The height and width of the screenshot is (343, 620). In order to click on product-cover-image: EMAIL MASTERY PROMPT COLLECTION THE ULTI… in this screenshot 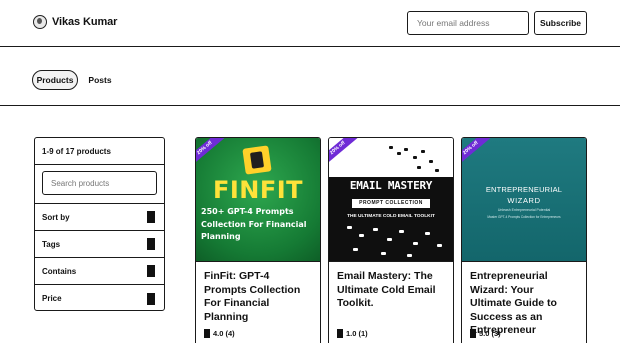, I will do `click(391, 200)`.